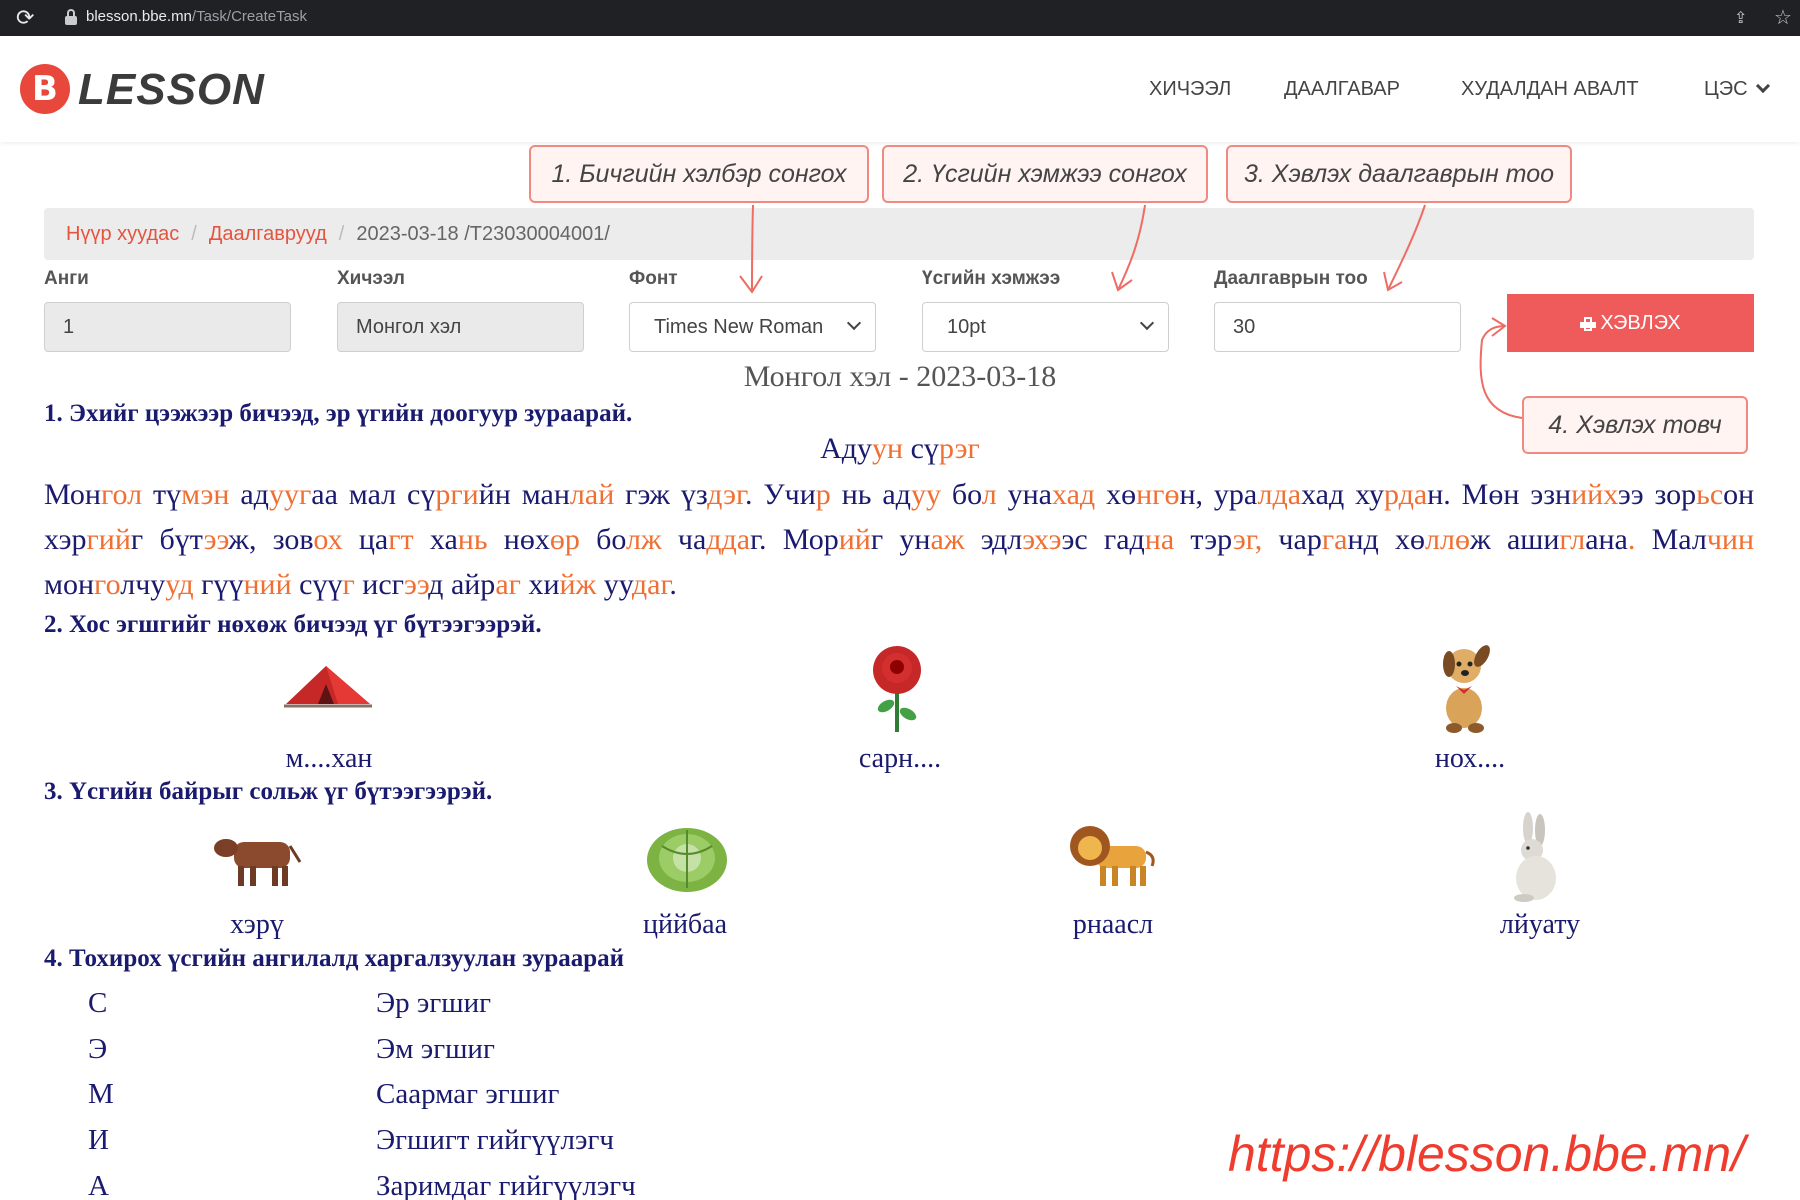 The height and width of the screenshot is (1200, 1800). I want to click on callout-font-size: 2. Үсгийн хэмжээ сонгох, so click(1045, 174).